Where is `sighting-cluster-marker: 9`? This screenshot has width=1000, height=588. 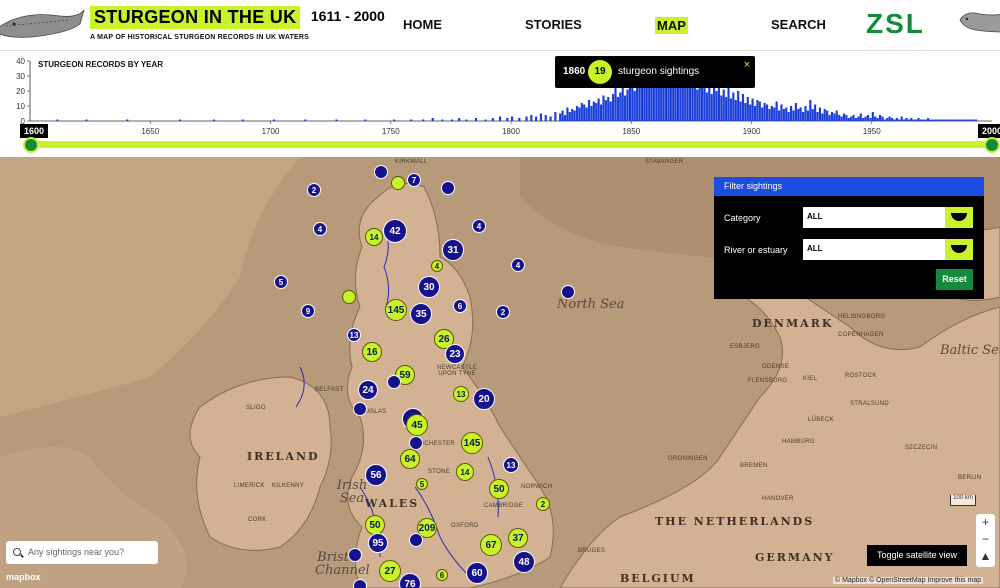
sighting-cluster-marker: 9 is located at coordinates (308, 311).